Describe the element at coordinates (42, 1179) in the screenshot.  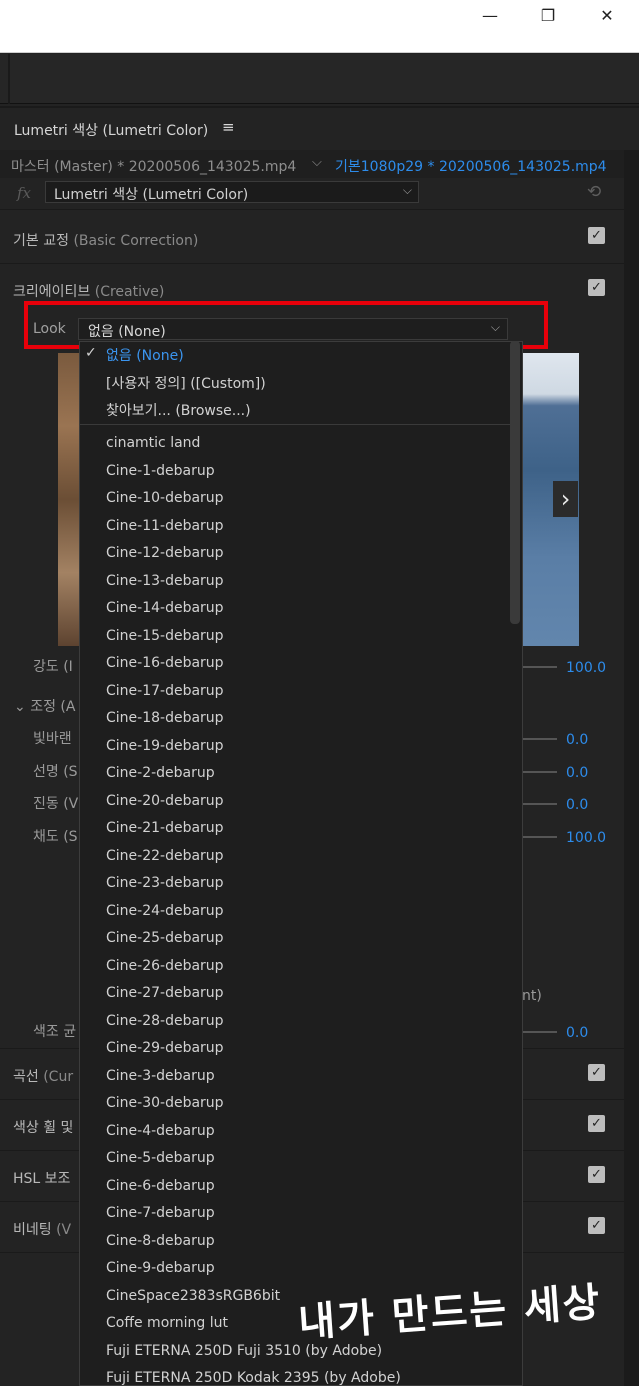
I see `section-label: HSL 보조` at that location.